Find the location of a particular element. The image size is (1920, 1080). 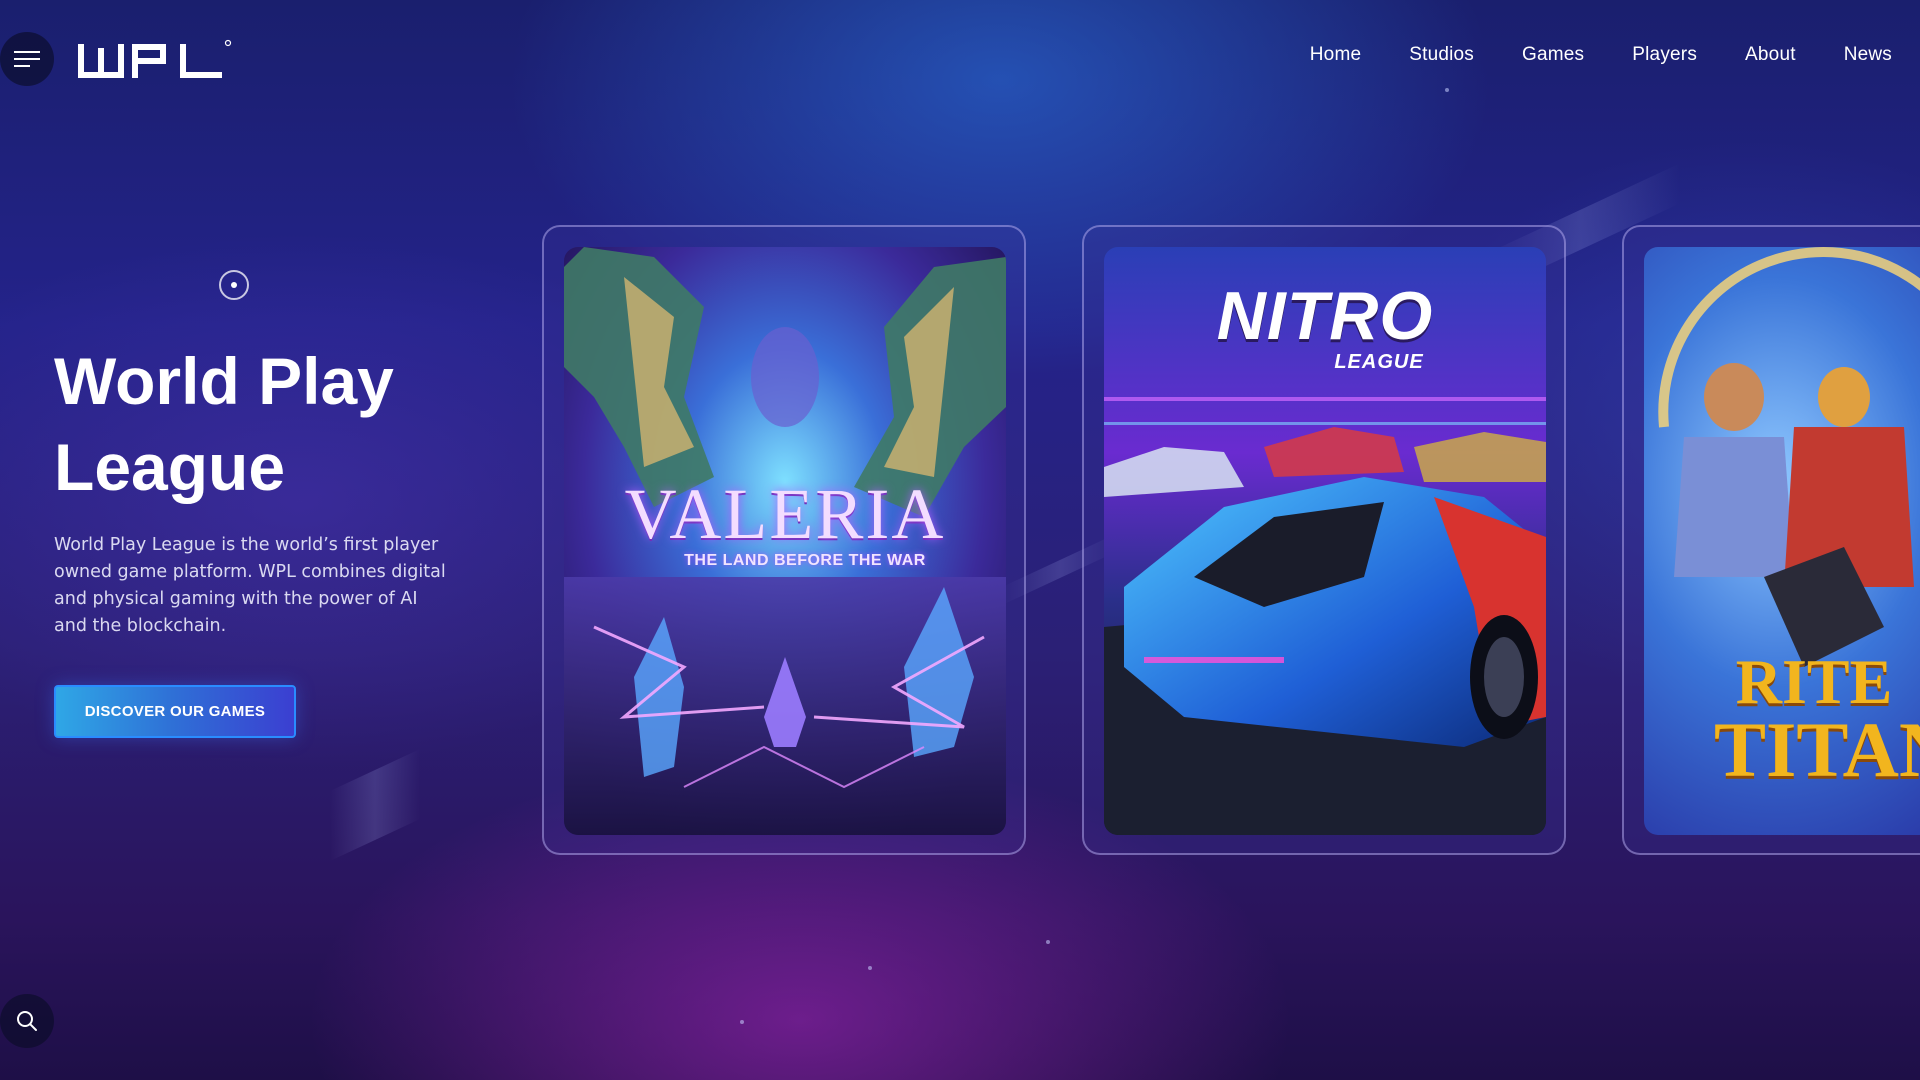

valeria-title-text: VALERIA is located at coordinates (785, 514).